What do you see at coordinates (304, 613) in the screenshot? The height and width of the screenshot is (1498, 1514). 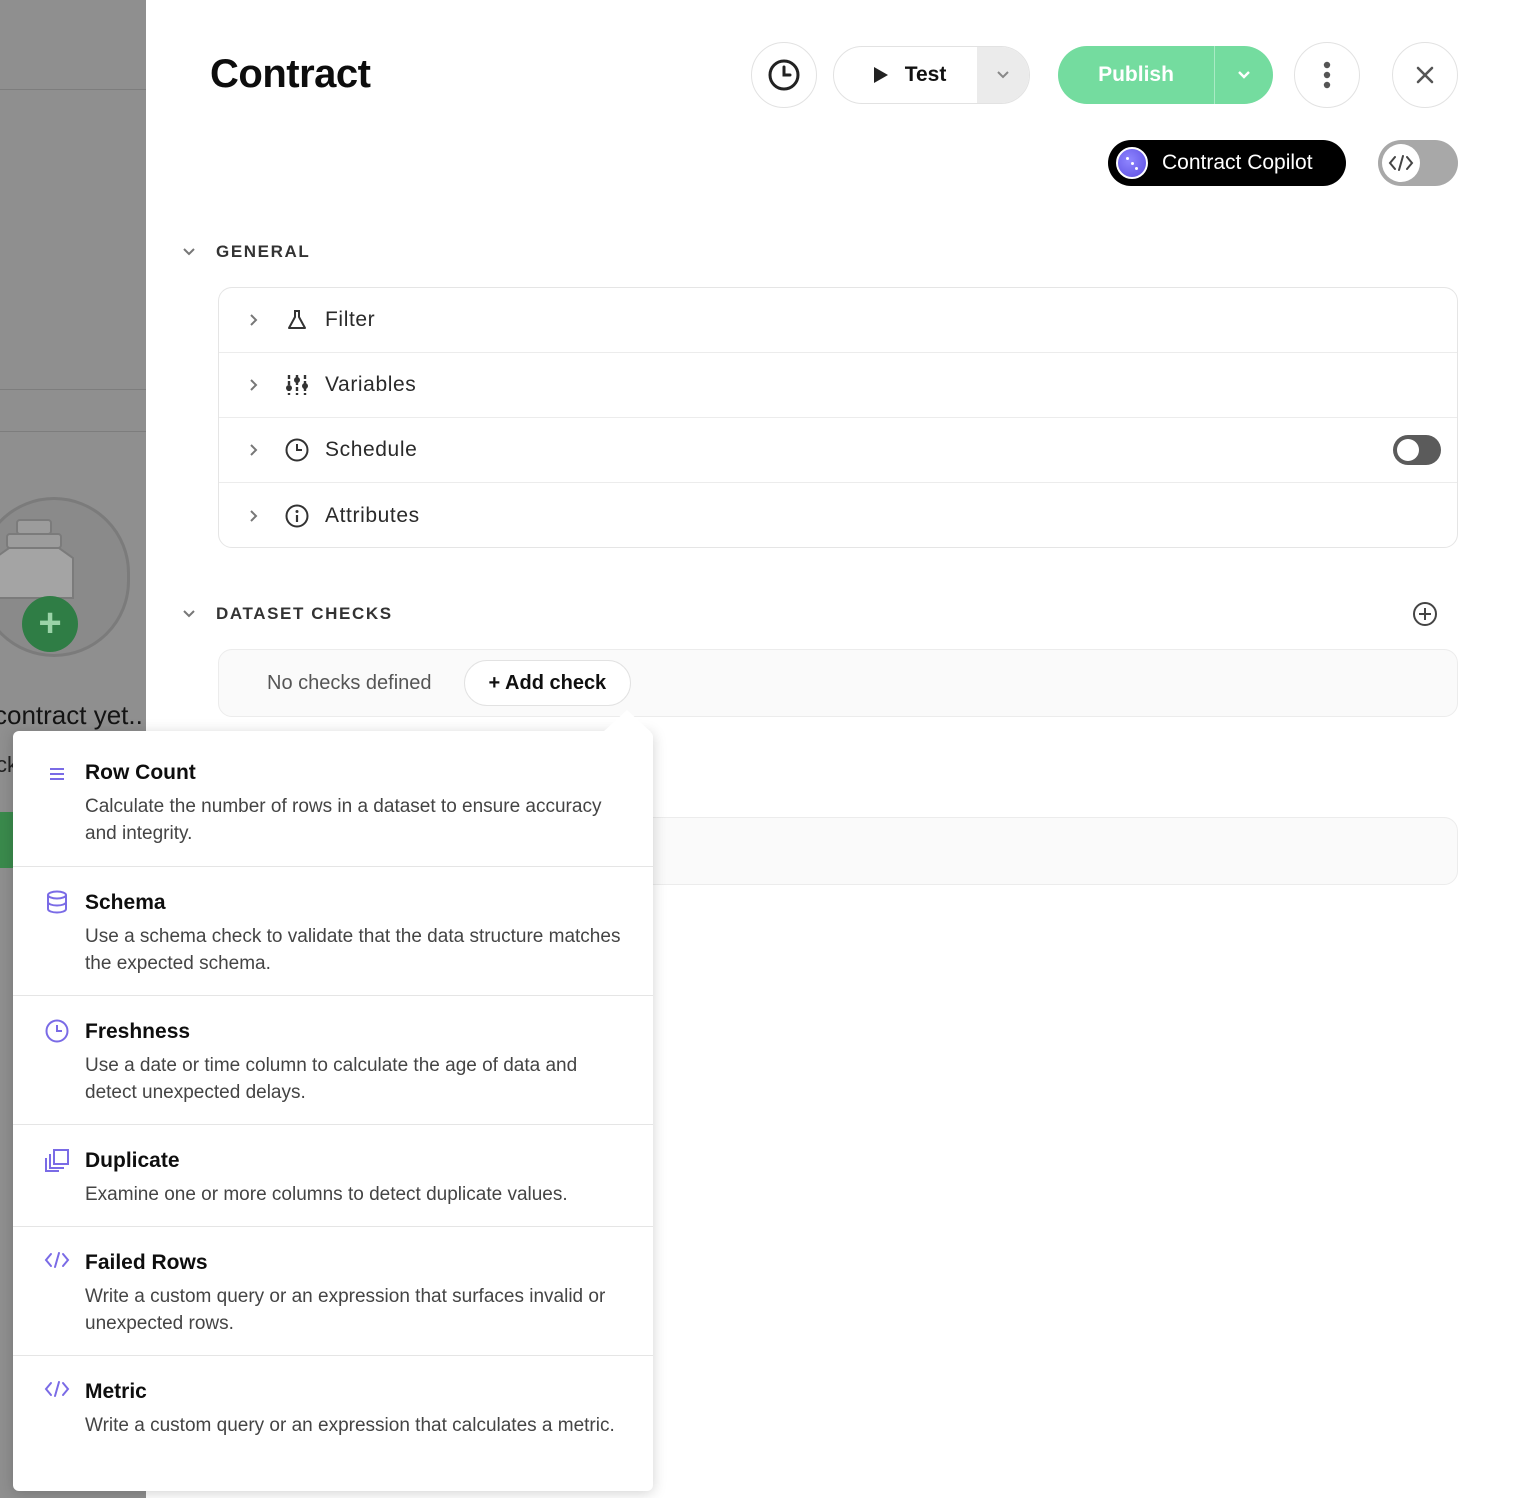 I see `dataset-checks-heading: DATASET CHECKS` at bounding box center [304, 613].